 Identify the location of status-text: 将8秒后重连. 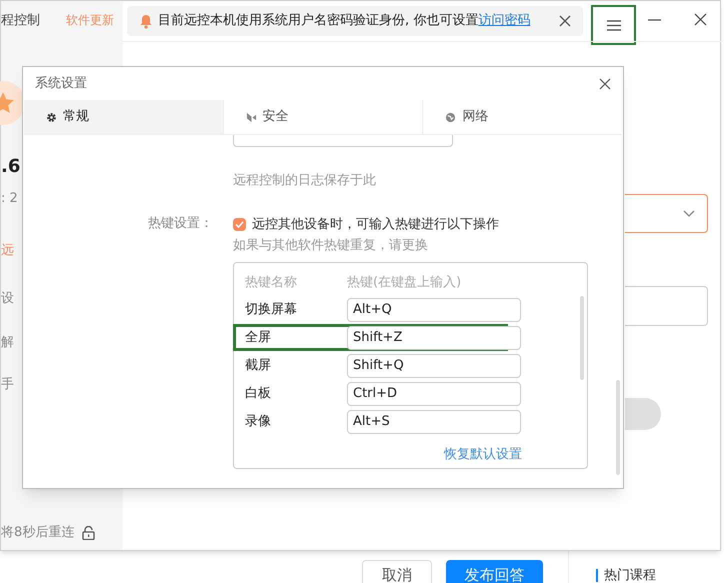
(37, 533).